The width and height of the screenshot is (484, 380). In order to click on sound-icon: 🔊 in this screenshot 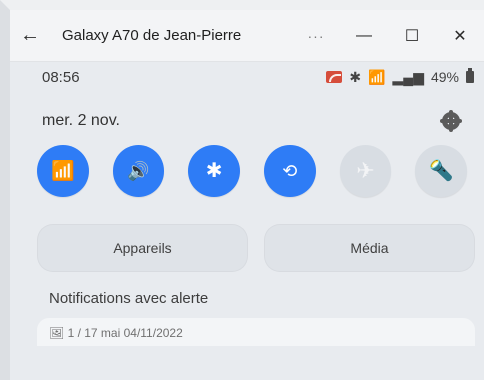, I will do `click(138, 171)`.